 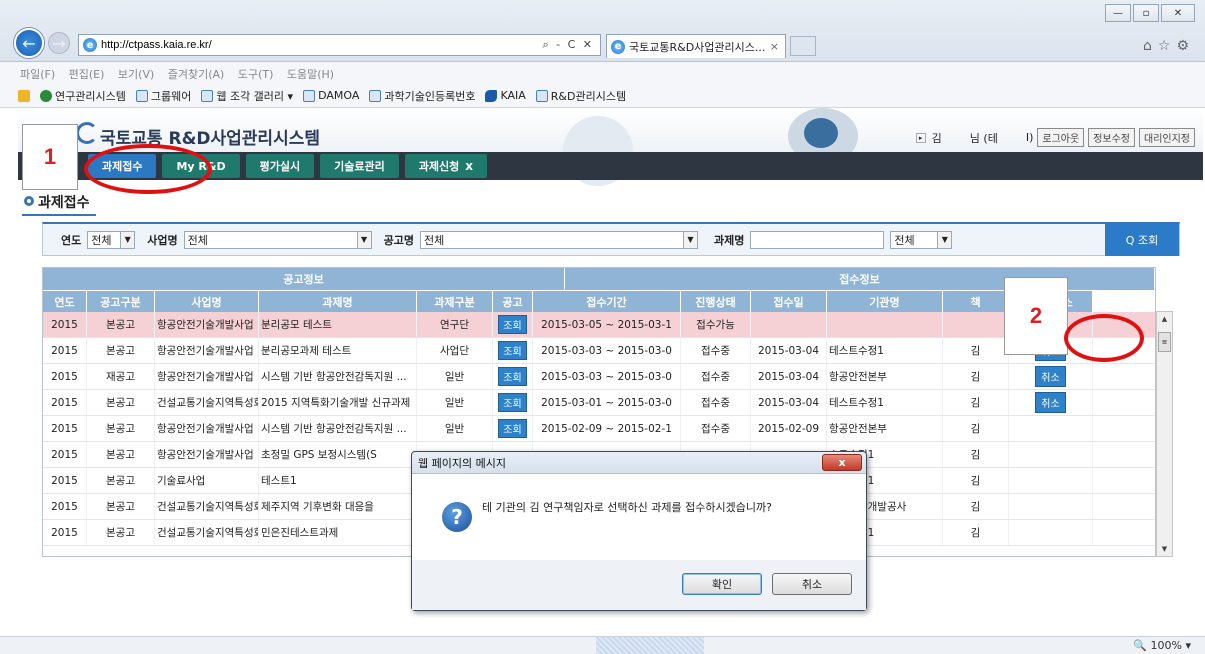 What do you see at coordinates (1169, 46) in the screenshot?
I see `toolbar-icons: ⌂☆⚙` at bounding box center [1169, 46].